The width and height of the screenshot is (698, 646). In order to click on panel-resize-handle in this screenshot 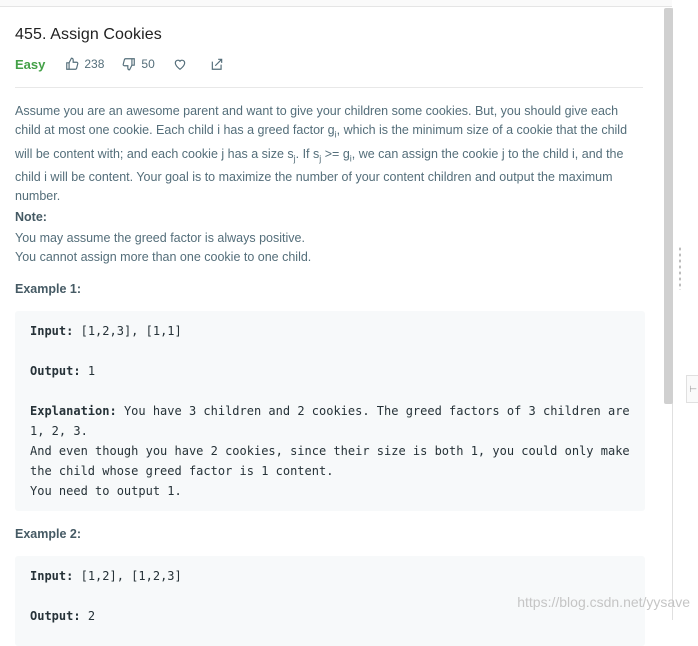, I will do `click(680, 268)`.